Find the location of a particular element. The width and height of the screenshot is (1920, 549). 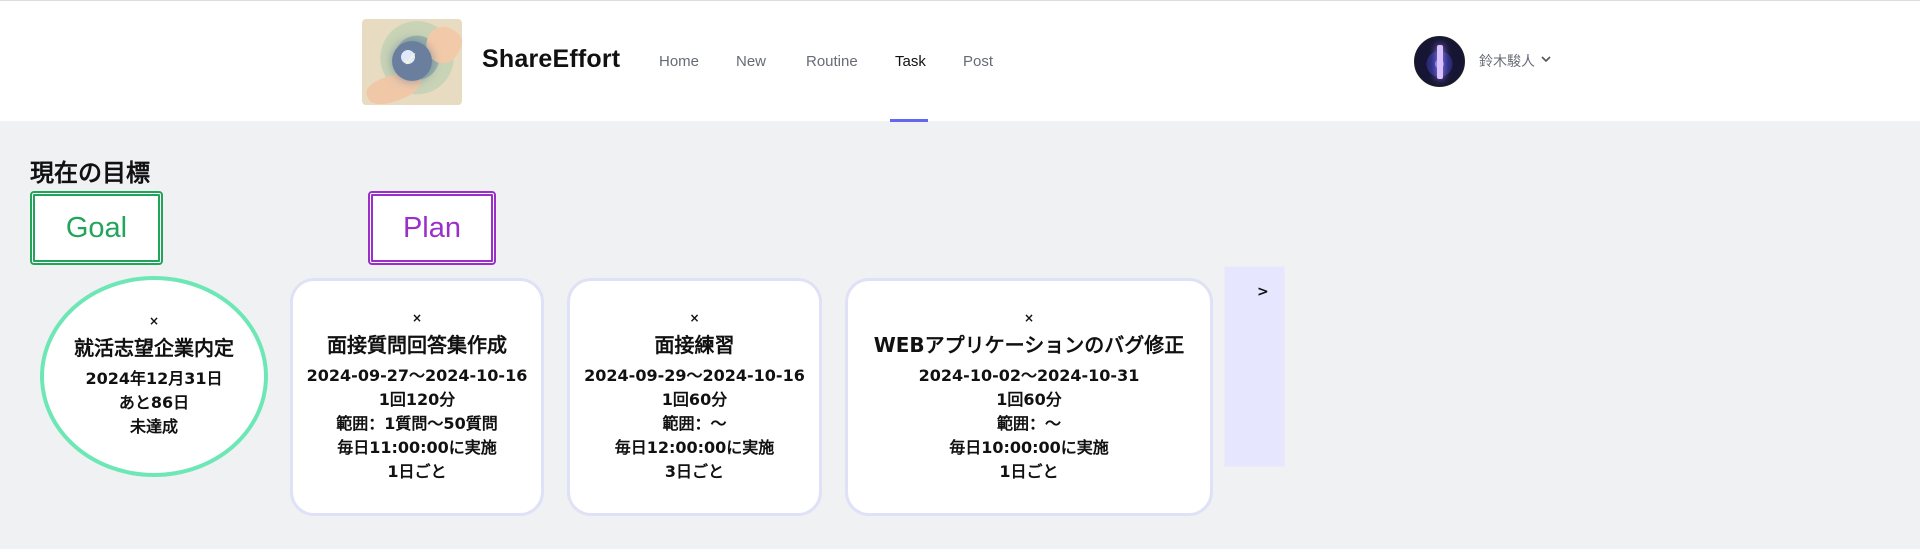

next-page-button: > is located at coordinates (1263, 292).